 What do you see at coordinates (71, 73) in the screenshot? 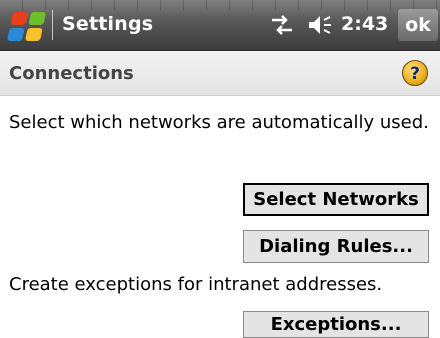
I see `page-title: Connections` at bounding box center [71, 73].